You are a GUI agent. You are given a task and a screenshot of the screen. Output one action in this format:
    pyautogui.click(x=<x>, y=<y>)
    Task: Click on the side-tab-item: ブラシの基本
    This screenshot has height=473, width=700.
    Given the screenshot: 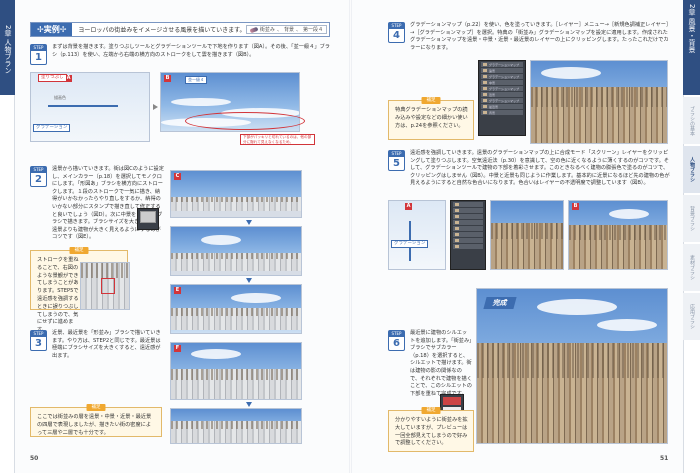 What is the action you would take?
    pyautogui.click(x=691, y=120)
    